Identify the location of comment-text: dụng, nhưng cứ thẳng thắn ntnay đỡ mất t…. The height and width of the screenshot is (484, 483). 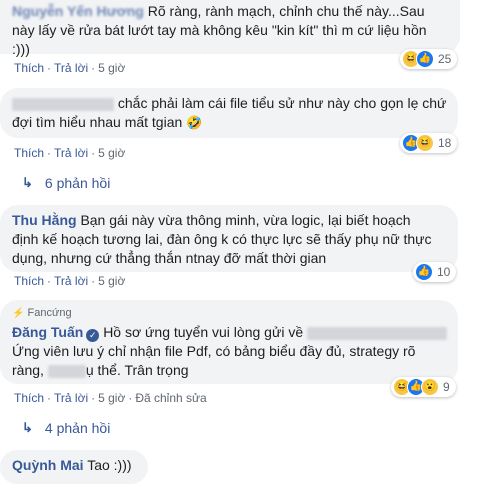
(169, 258).